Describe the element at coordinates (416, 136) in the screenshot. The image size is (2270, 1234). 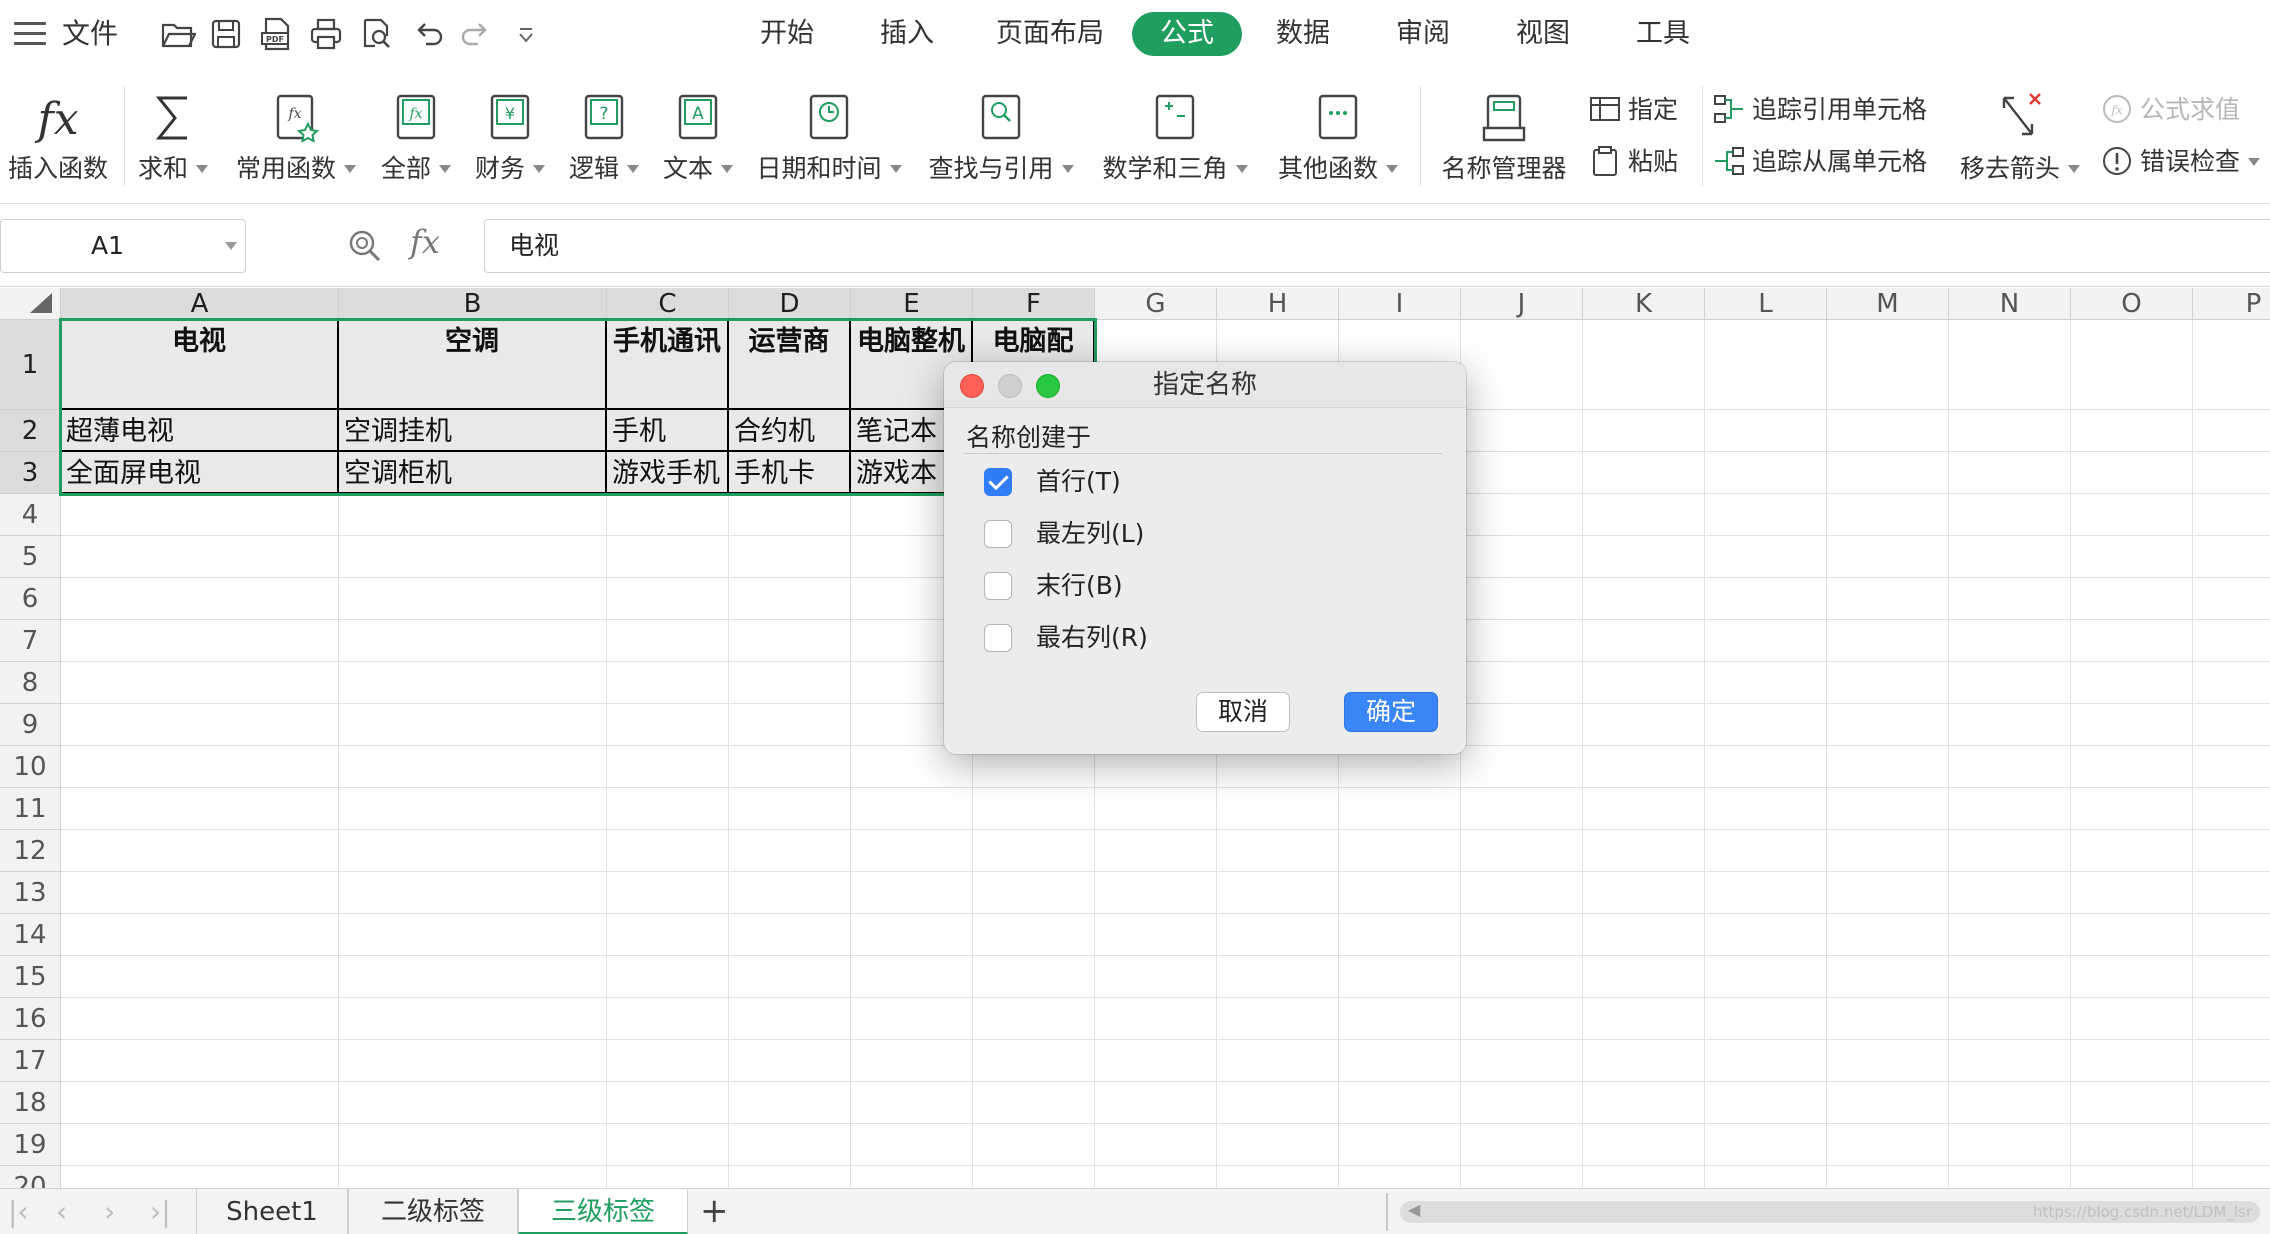
I see `all-functions-button: fx 全部` at that location.